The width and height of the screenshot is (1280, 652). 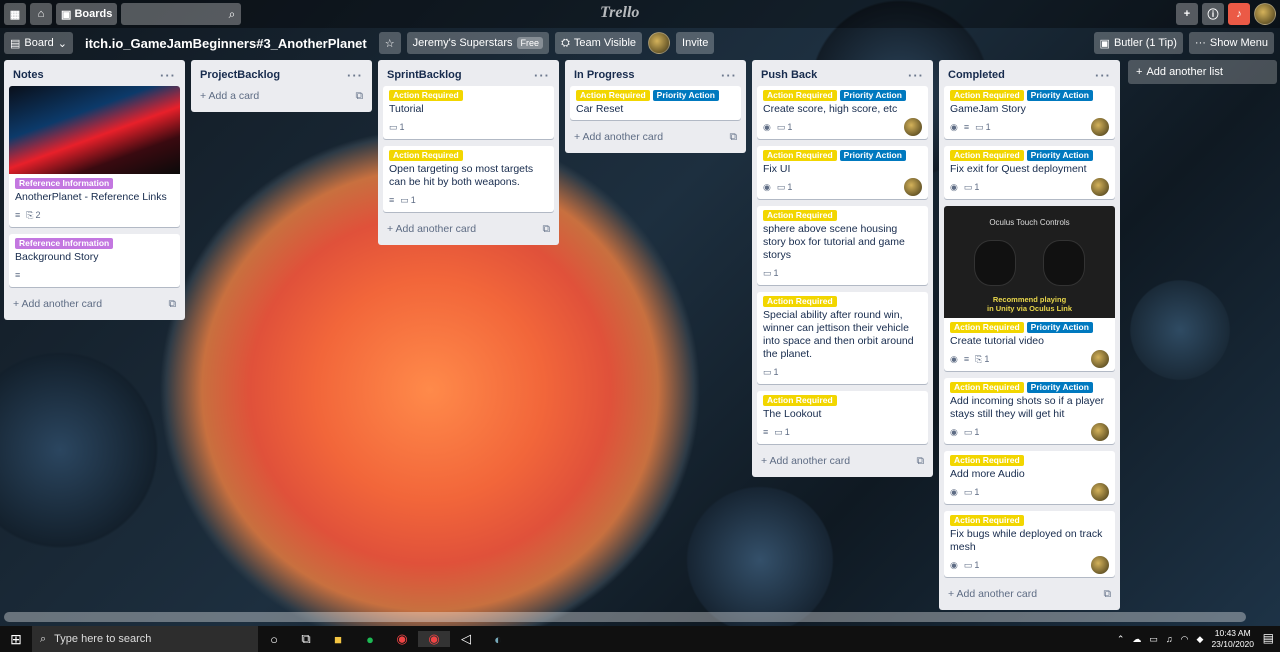 I want to click on horizontal-scrollbar, so click(x=625, y=617).